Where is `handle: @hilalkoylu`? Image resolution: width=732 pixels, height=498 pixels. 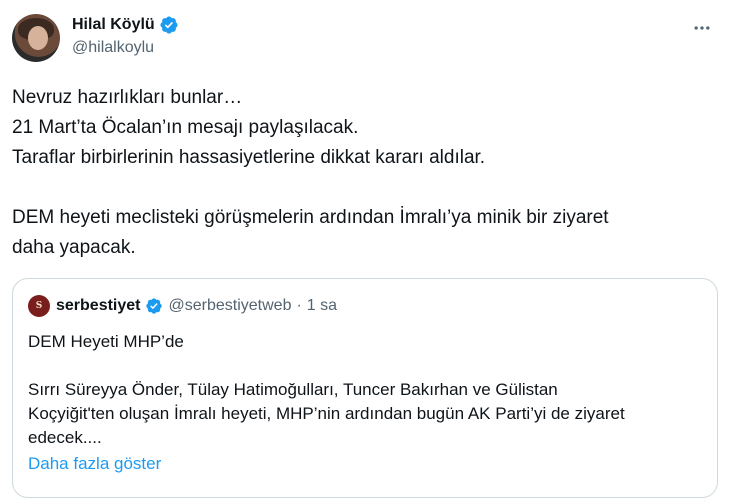 handle: @hilalkoylu is located at coordinates (113, 48).